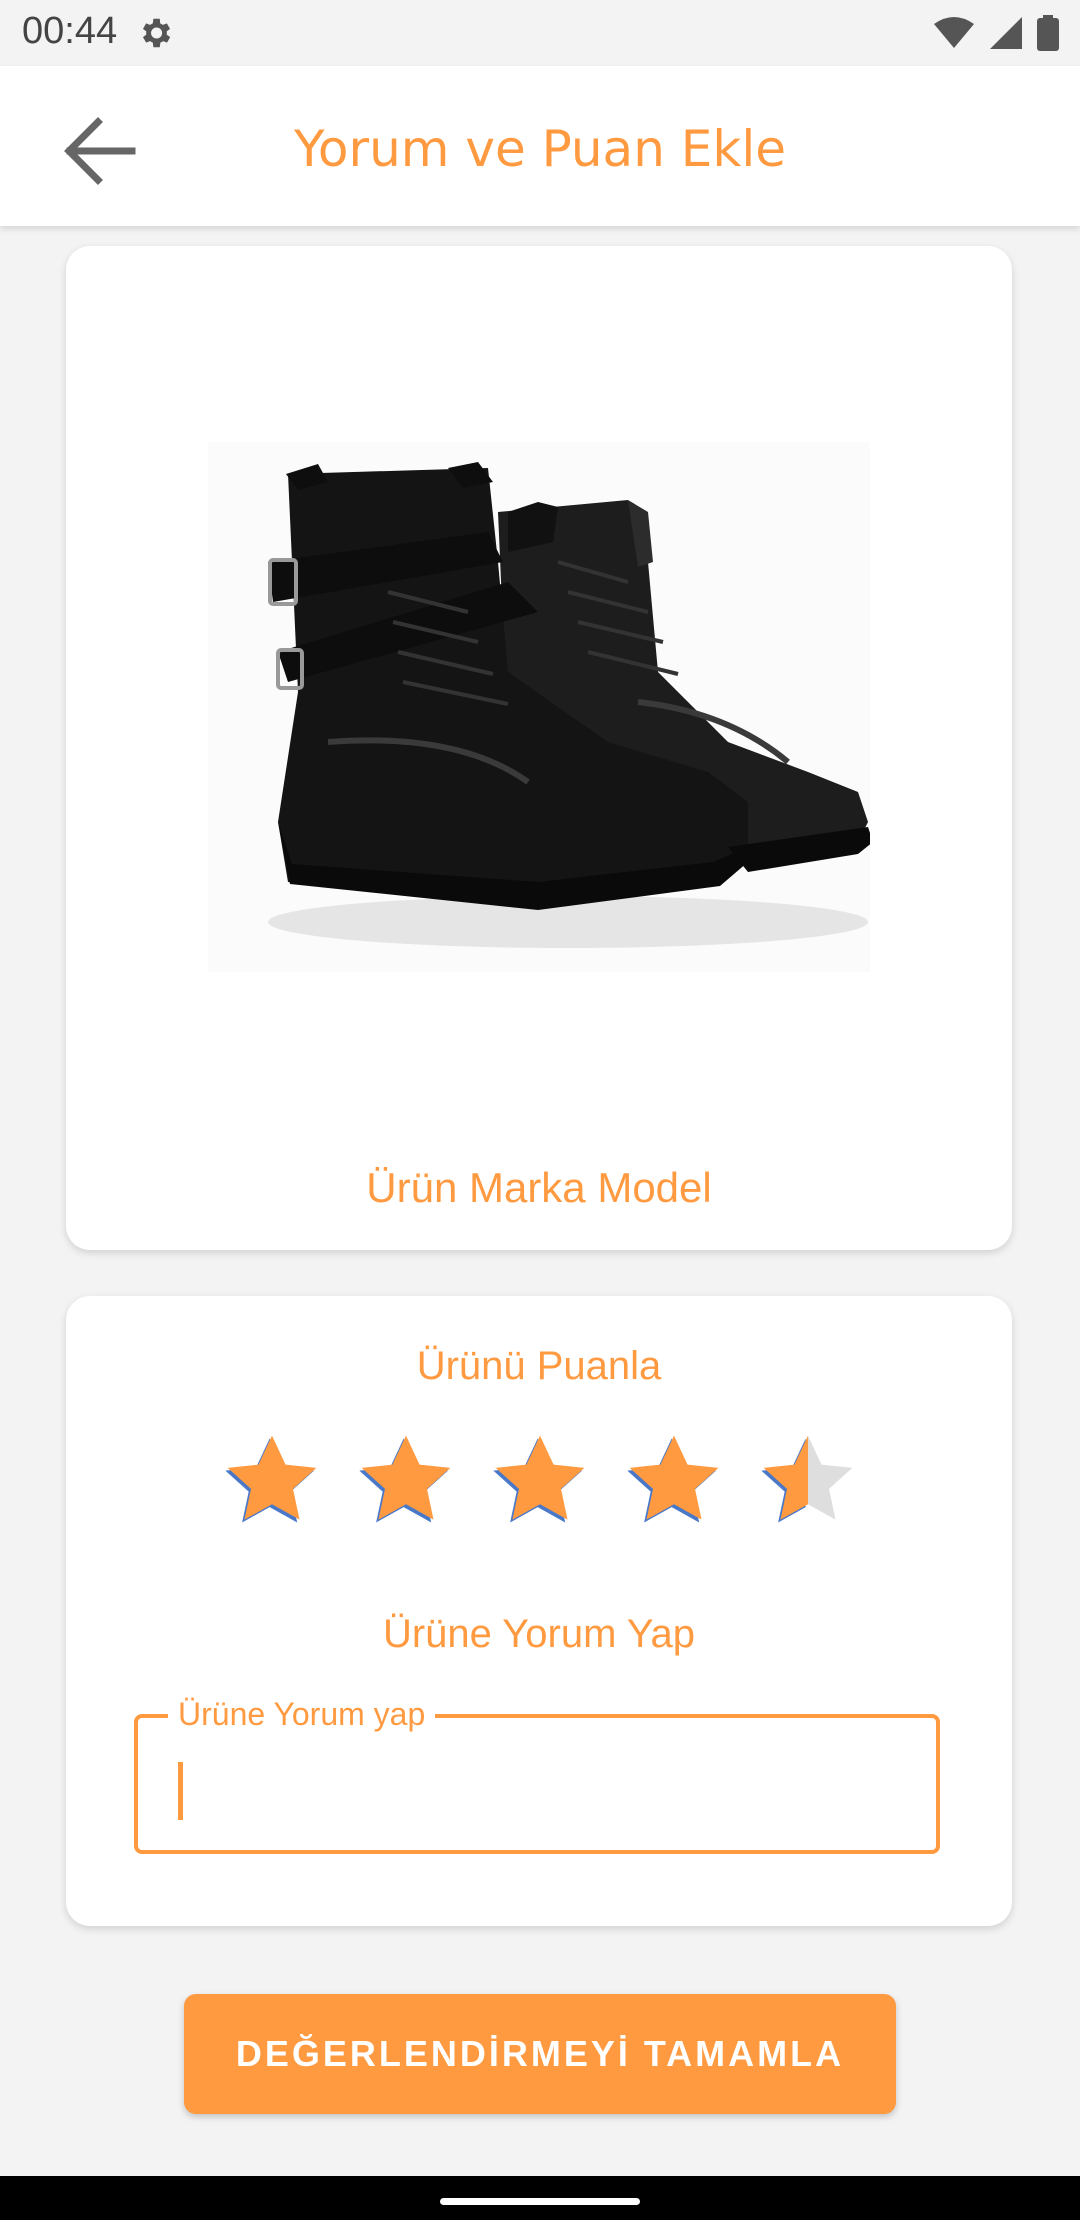 This screenshot has height=2220, width=1080. What do you see at coordinates (540, 2054) in the screenshot?
I see `submit-review-button: DEĞERLENDİRMEYİ TAMAMLA` at bounding box center [540, 2054].